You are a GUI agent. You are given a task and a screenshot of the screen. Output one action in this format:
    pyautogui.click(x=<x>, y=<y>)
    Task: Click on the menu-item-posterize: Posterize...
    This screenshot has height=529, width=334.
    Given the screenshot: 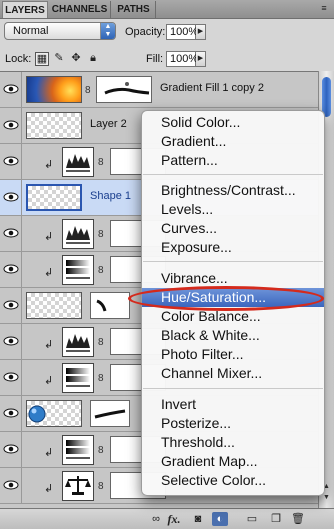 What is the action you would take?
    pyautogui.click(x=233, y=423)
    